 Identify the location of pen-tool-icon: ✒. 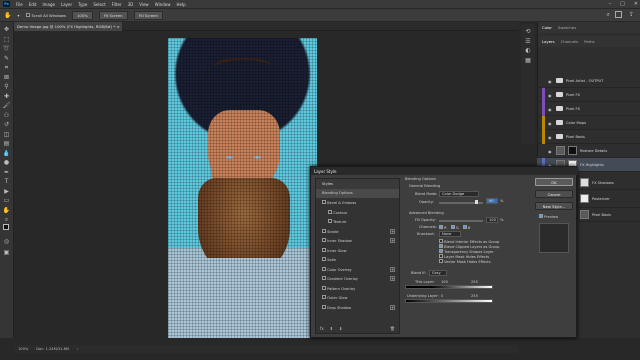
(6, 173).